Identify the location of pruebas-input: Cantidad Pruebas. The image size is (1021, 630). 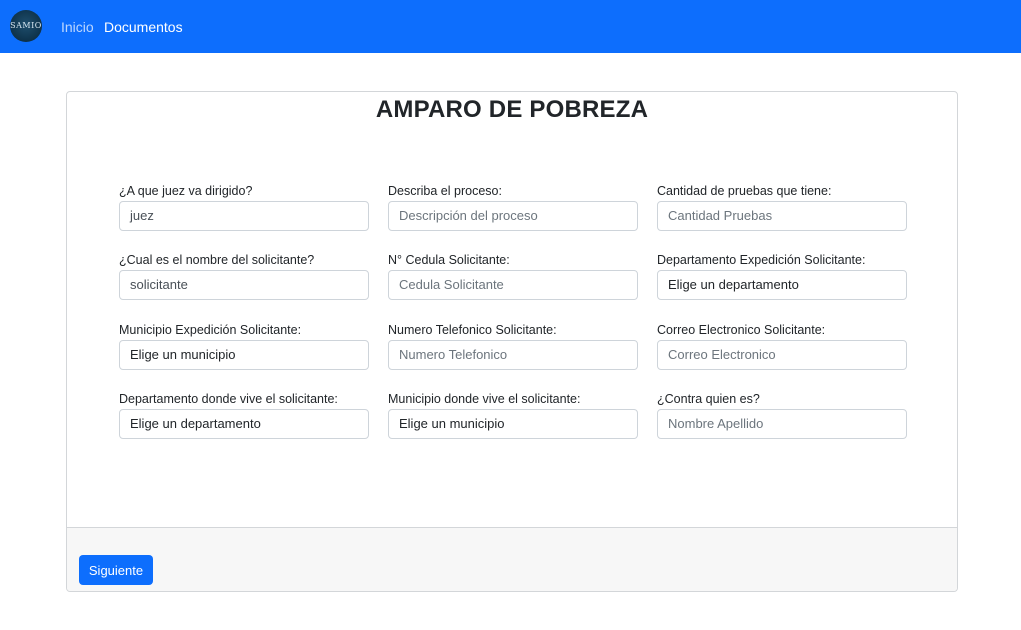
(782, 216).